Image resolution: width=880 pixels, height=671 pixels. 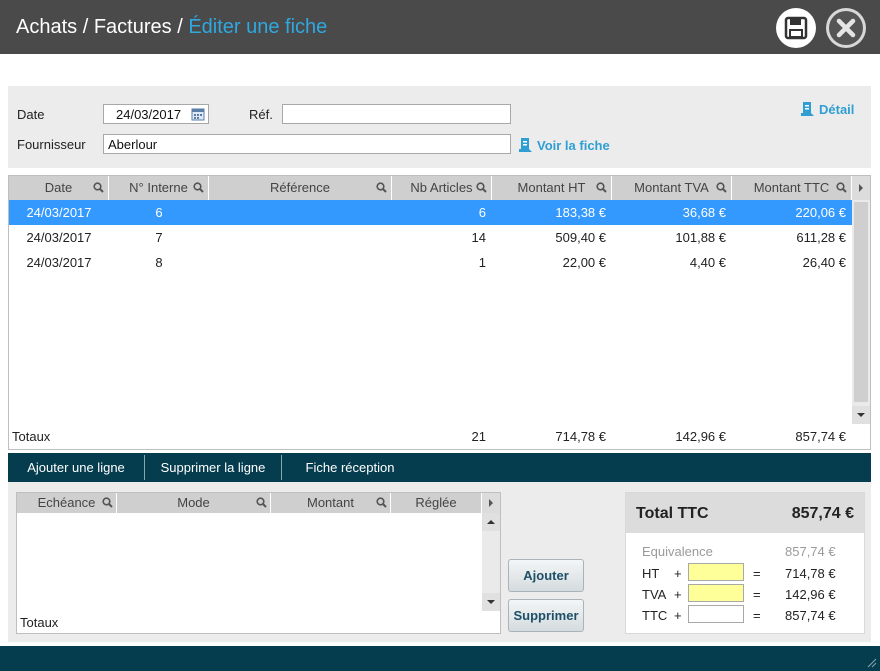 What do you see at coordinates (820, 436) in the screenshot?
I see `total-amount-ttc: 857,74 €` at bounding box center [820, 436].